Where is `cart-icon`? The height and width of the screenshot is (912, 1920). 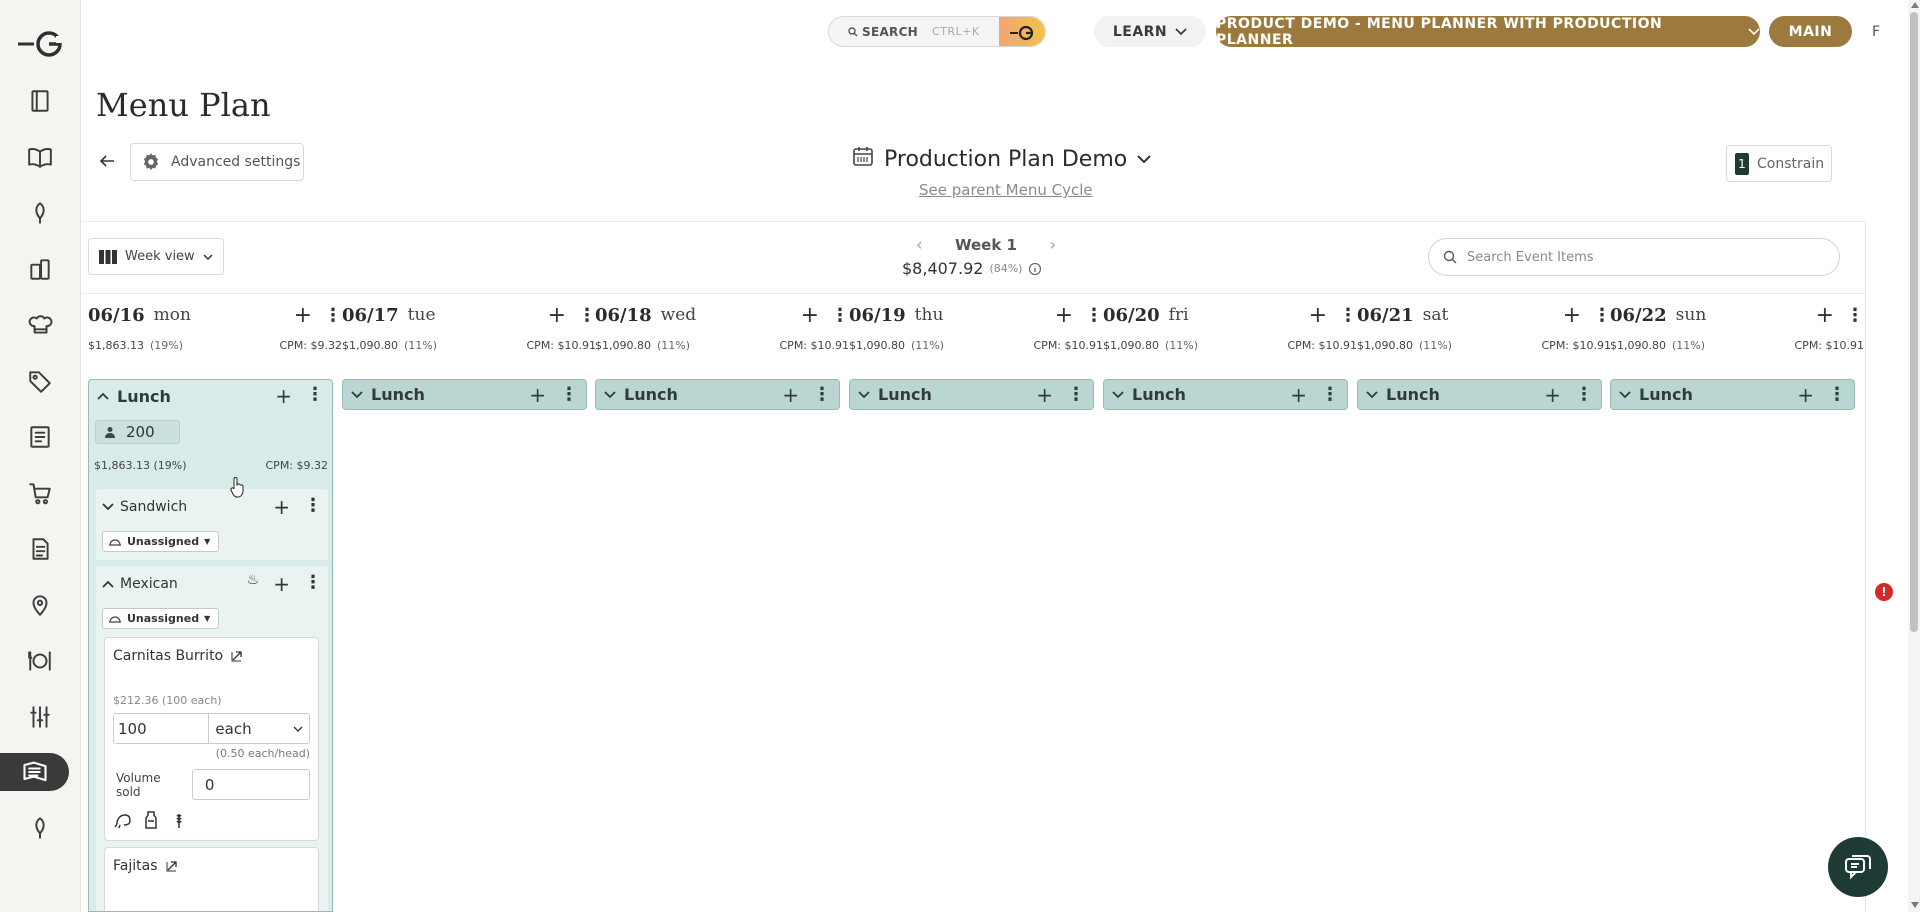 cart-icon is located at coordinates (40, 493).